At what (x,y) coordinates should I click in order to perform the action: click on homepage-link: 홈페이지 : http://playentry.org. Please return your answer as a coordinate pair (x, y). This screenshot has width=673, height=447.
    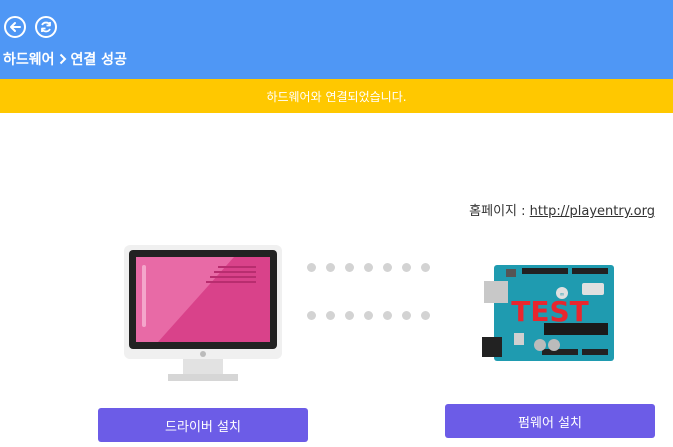
    Looking at the image, I should click on (562, 209).